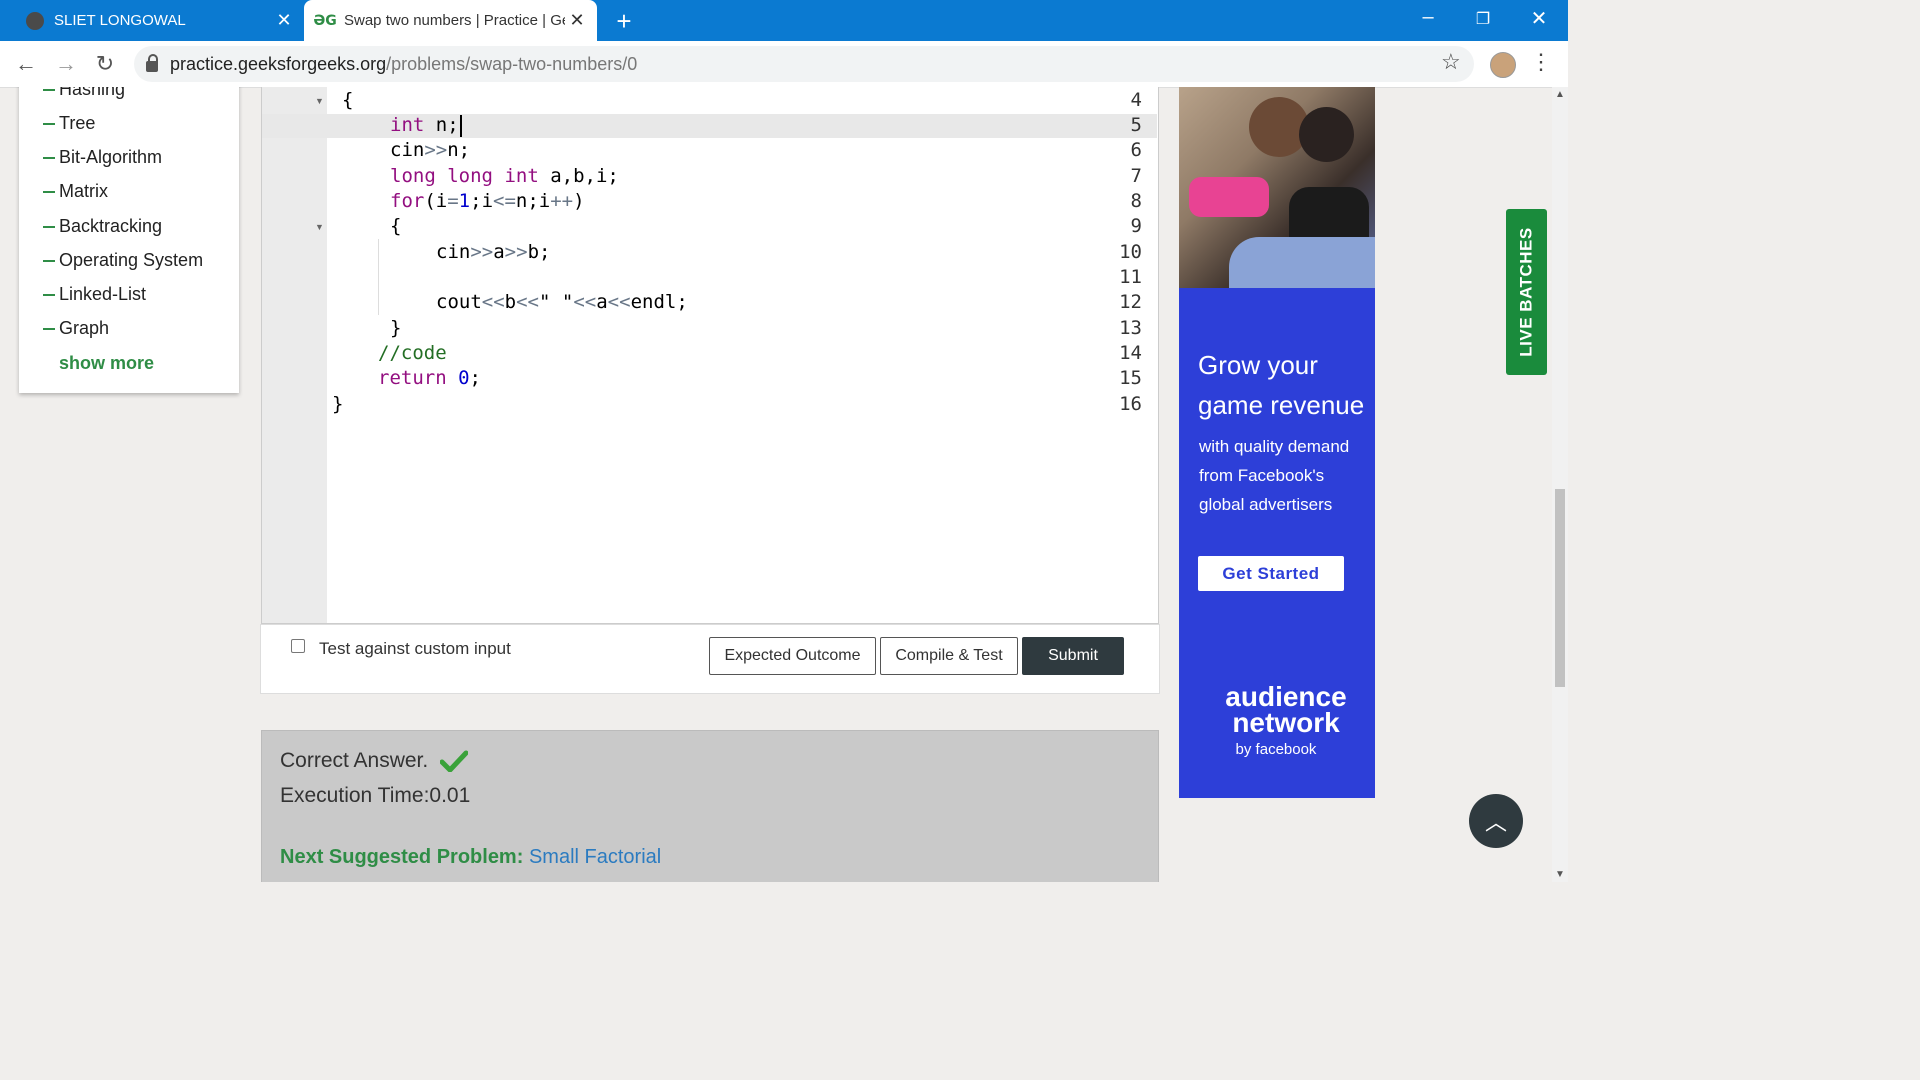  I want to click on sidebar-item-backtracking: Backtracking, so click(102, 226).